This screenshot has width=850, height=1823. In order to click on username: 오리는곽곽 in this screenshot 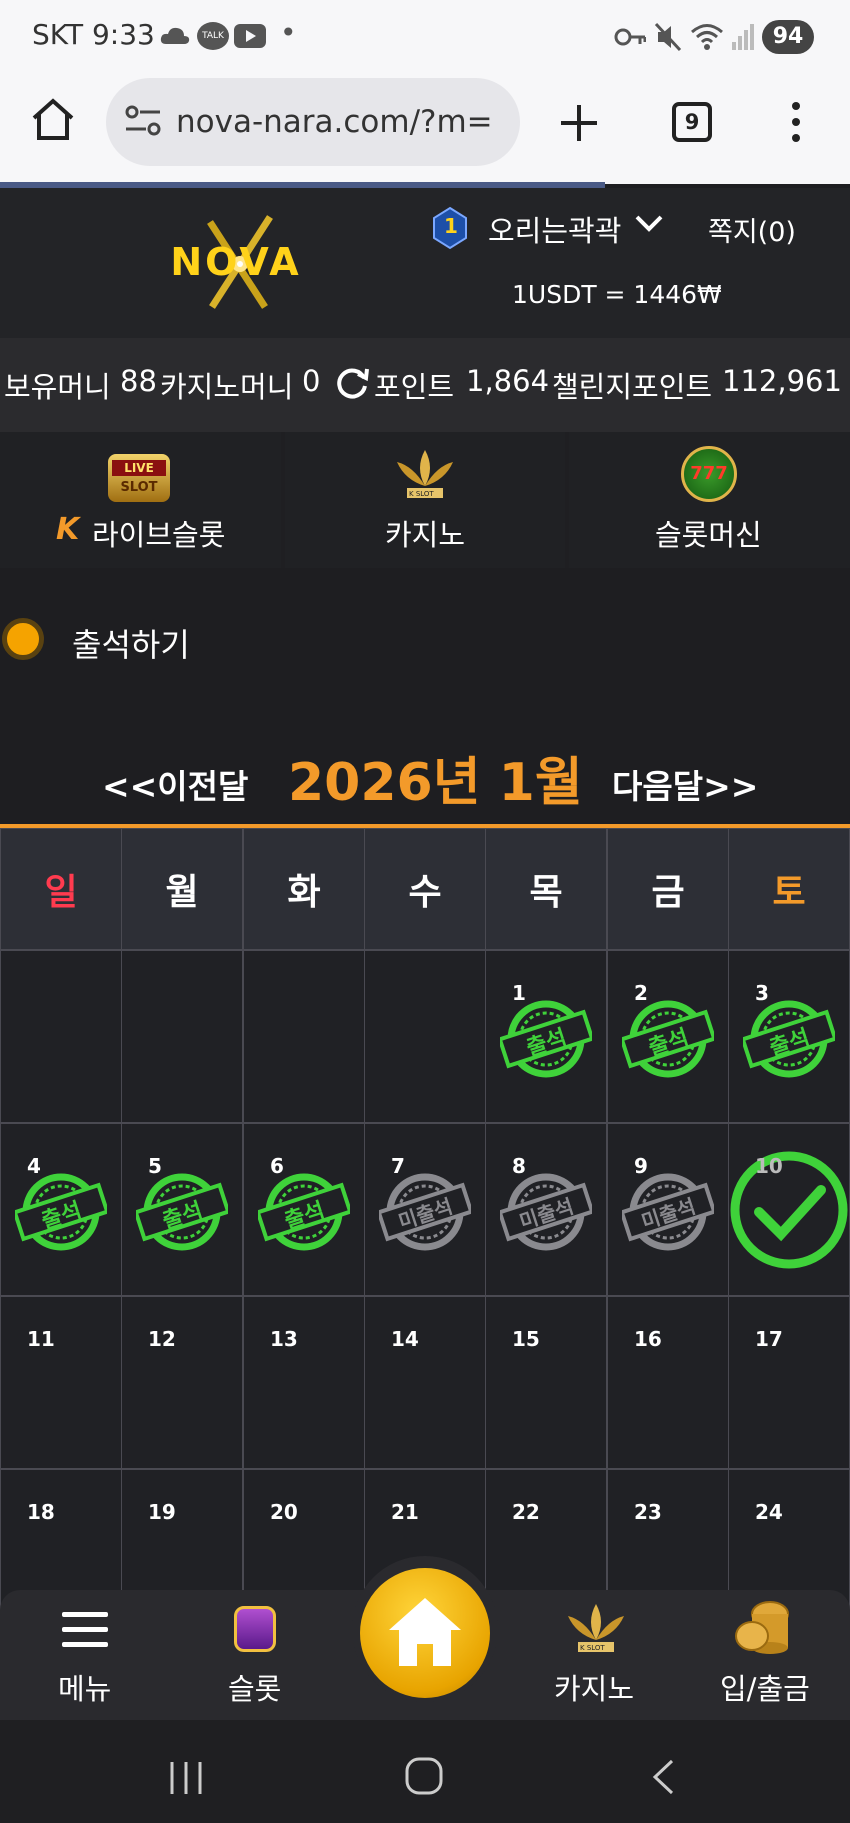, I will do `click(554, 229)`.